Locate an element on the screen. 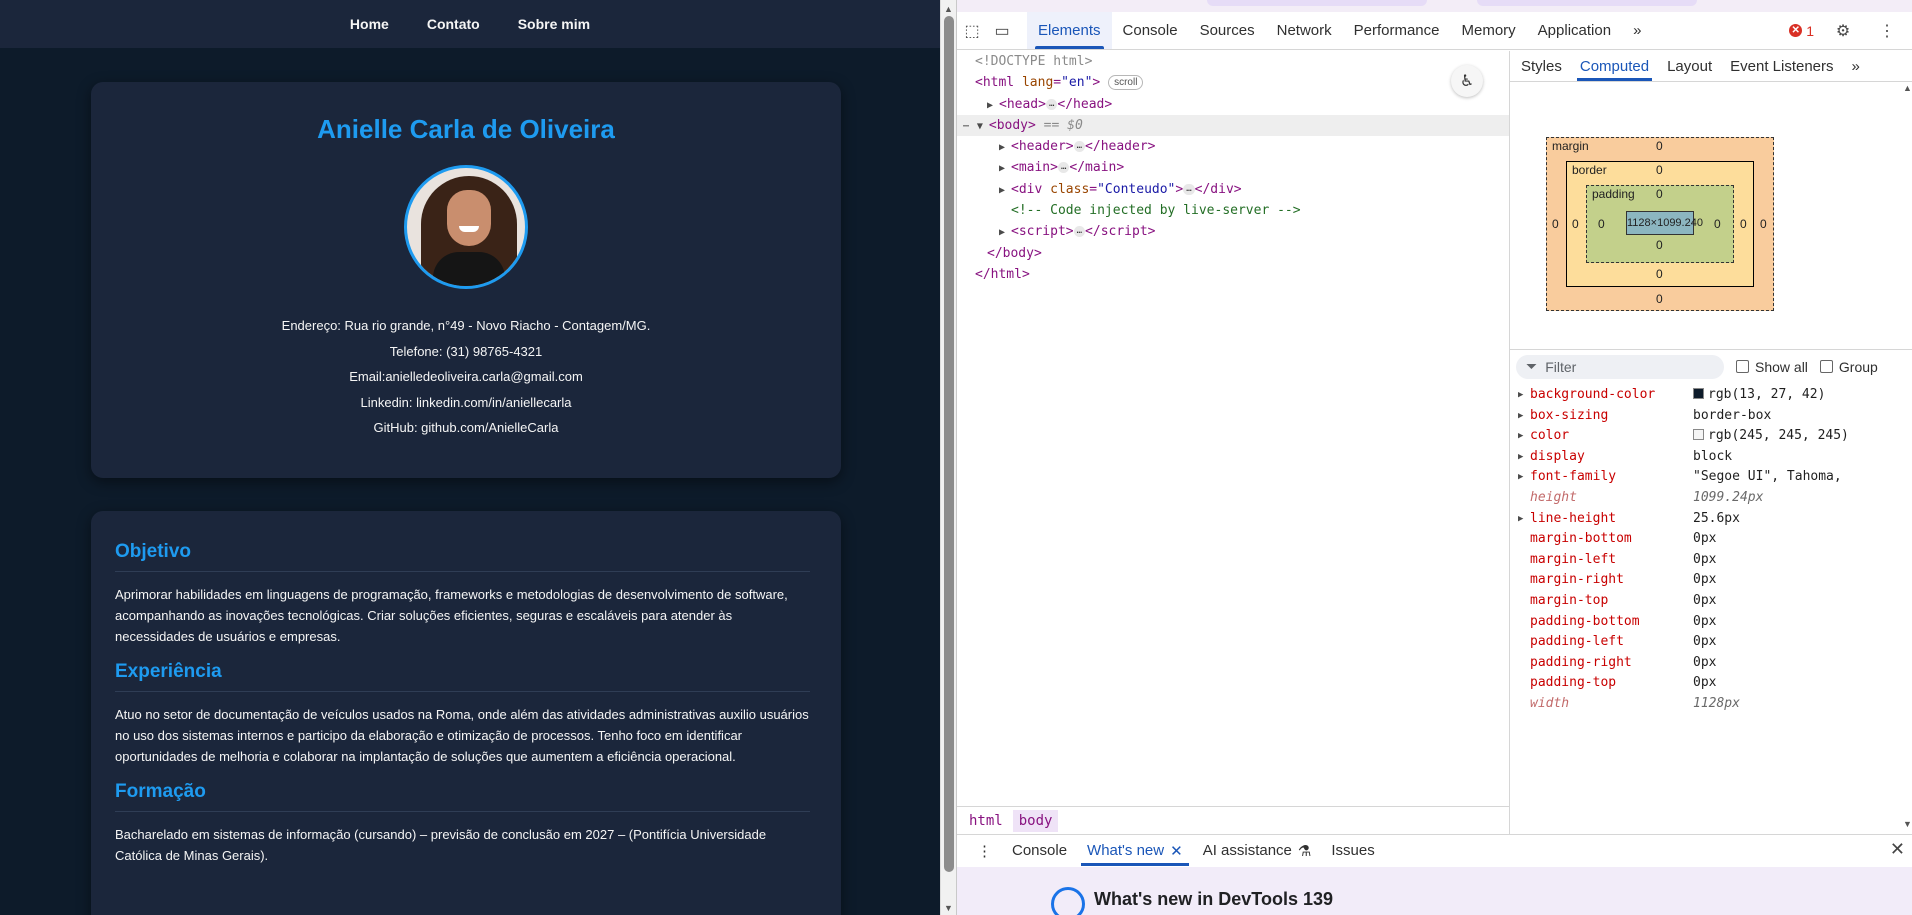 The image size is (1912, 915). tab-sources: Sources is located at coordinates (1227, 30).